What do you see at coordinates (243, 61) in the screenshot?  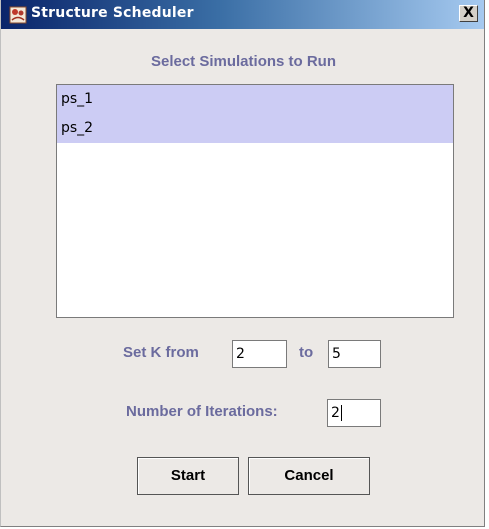 I see `select-simulations-label: Select Simulations to Run` at bounding box center [243, 61].